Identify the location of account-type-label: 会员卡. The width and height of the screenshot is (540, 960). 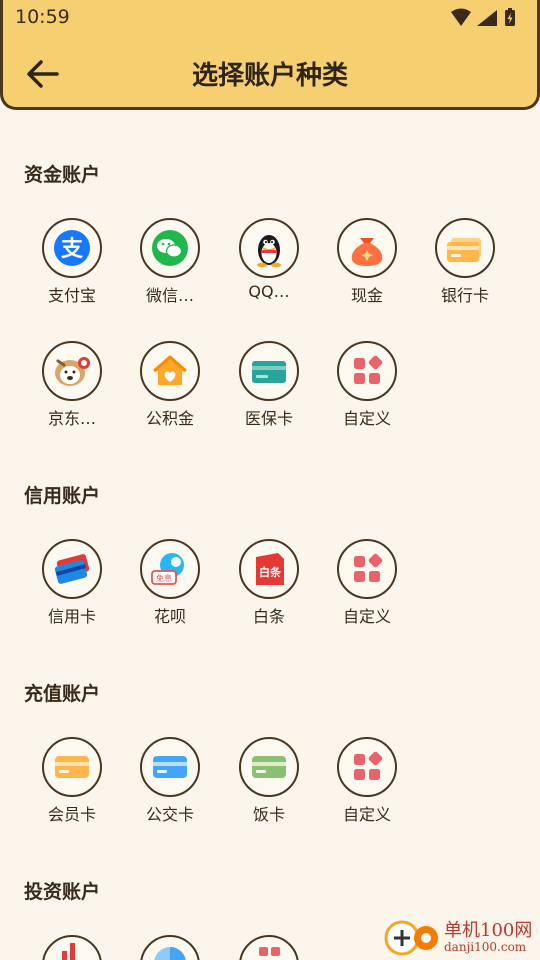
(71, 814).